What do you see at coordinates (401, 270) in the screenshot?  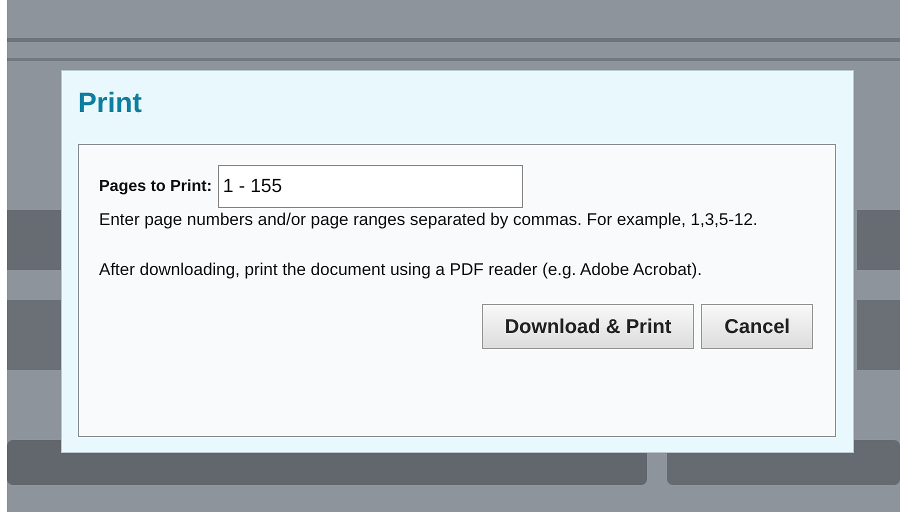 I see `note-text: After downloading, print the document using a PDF reader (e.g. Adobe Acrobat).` at bounding box center [401, 270].